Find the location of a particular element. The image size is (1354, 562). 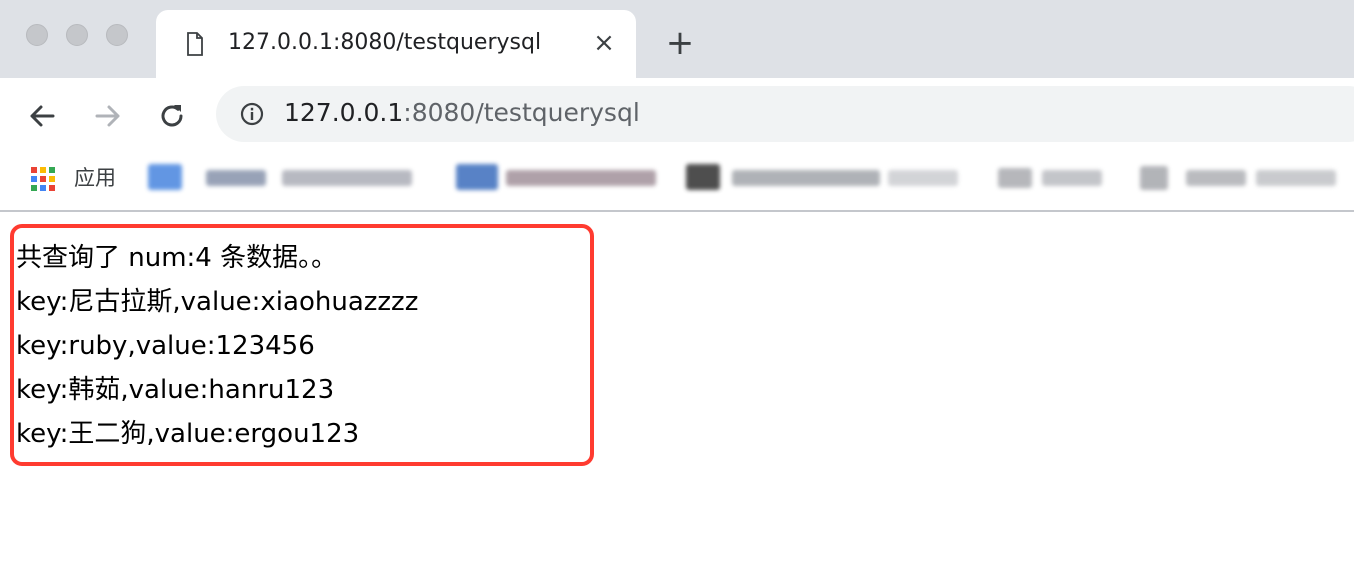

tab-close-button: × is located at coordinates (604, 43).